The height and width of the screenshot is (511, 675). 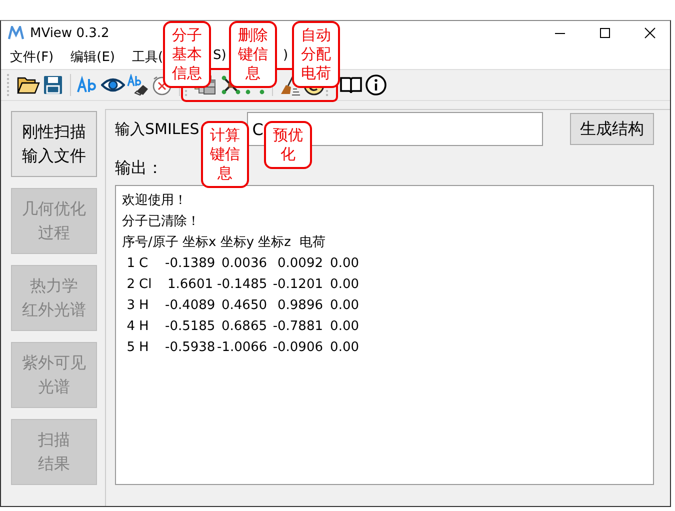 I want to click on atom-value: C, so click(x=144, y=264).